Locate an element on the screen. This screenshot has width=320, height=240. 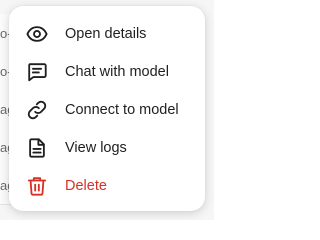
menu-item-label: Delete is located at coordinates (86, 186).